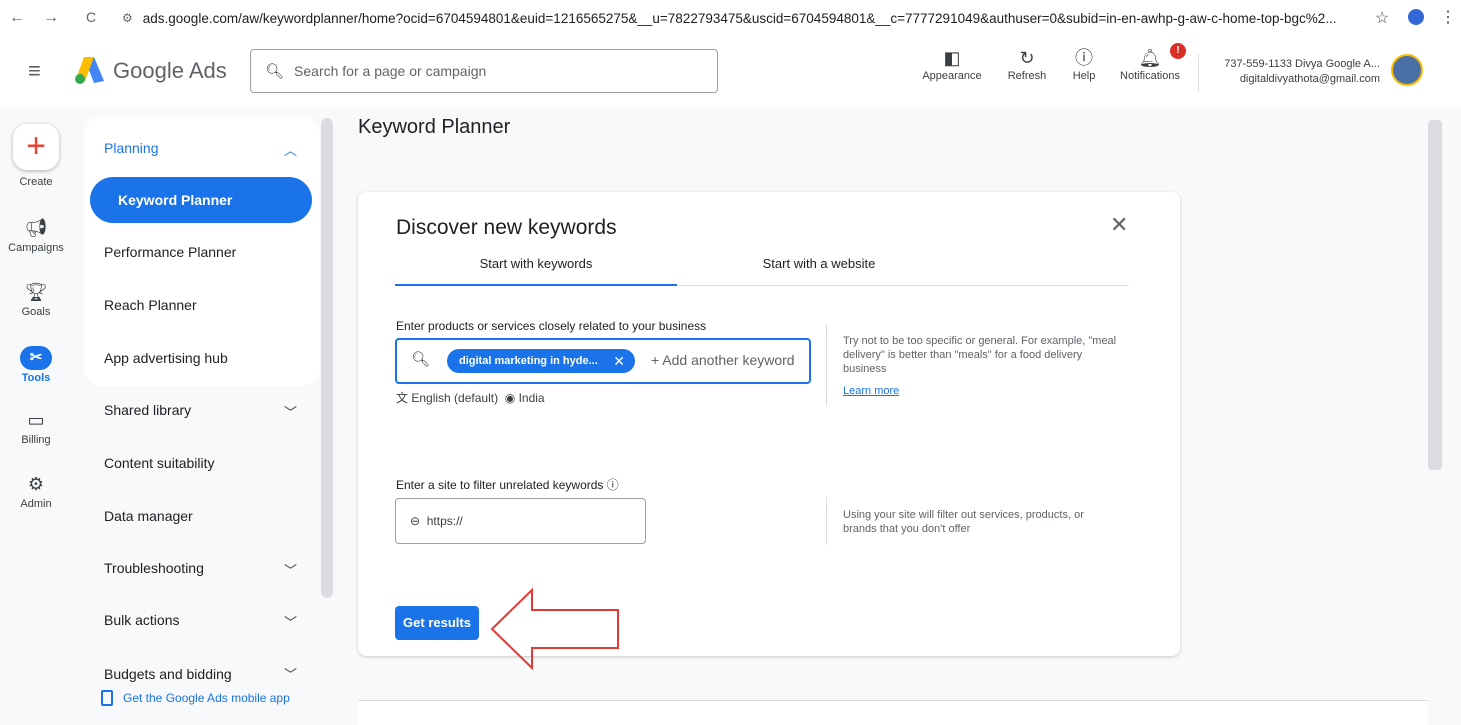  Describe the element at coordinates (871, 391) in the screenshot. I see `learn-more-link: Learn more` at that location.